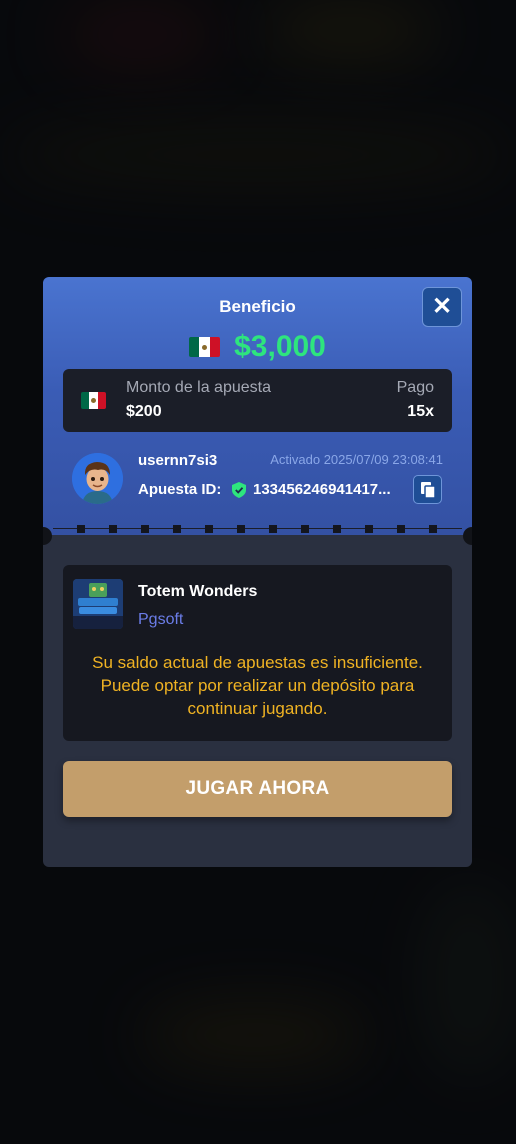 The height and width of the screenshot is (1144, 516). I want to click on bet-amount-value: $200, so click(144, 411).